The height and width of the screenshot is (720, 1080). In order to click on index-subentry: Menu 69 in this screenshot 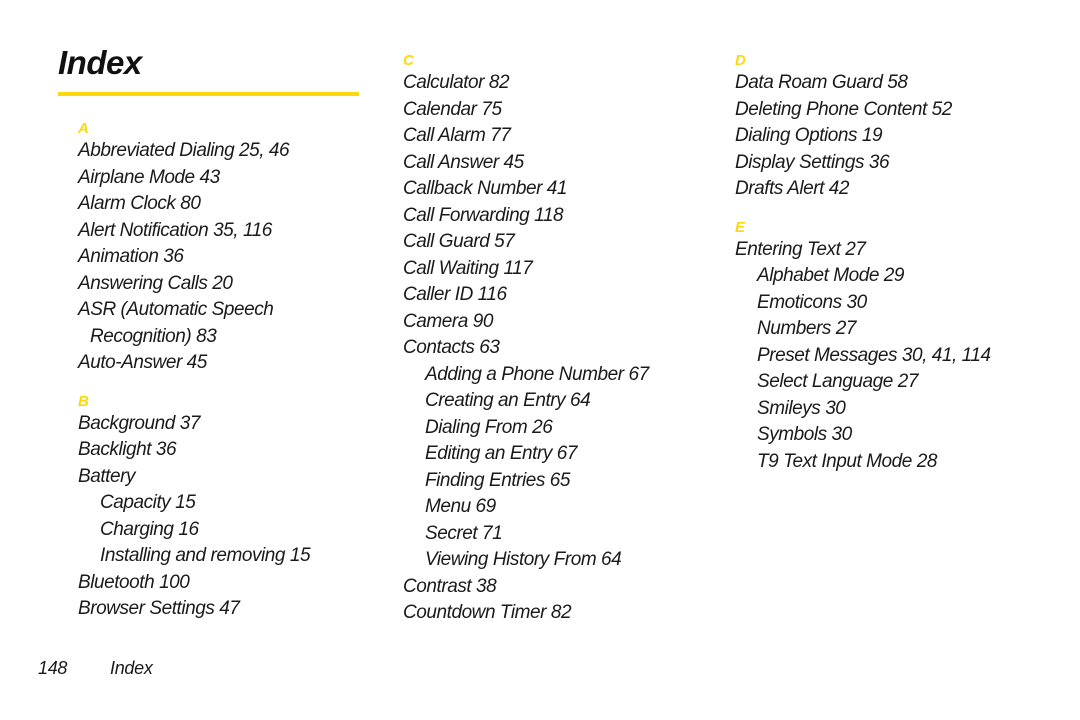, I will do `click(460, 506)`.